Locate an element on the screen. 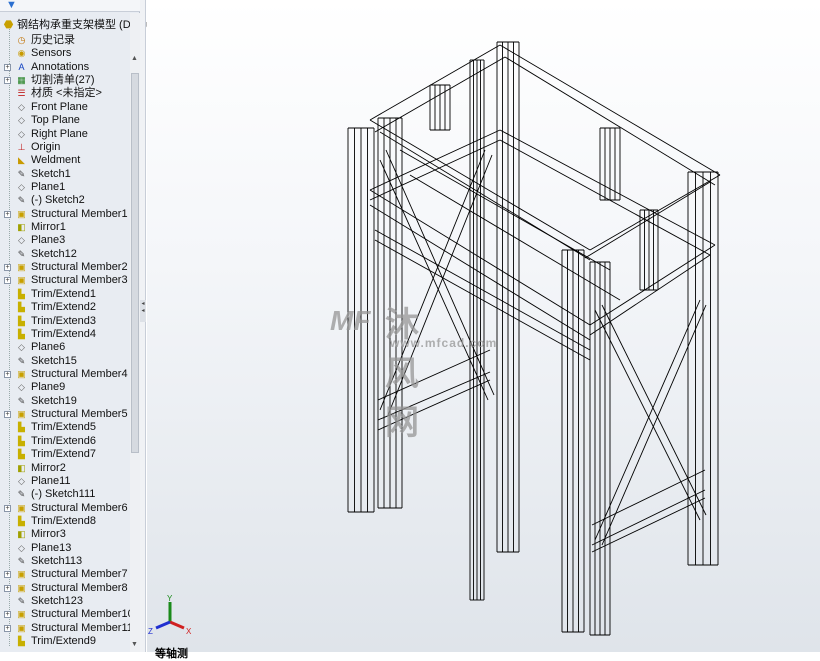 The height and width of the screenshot is (661, 820). tree-item-label: Right Plane is located at coordinates (59, 133).